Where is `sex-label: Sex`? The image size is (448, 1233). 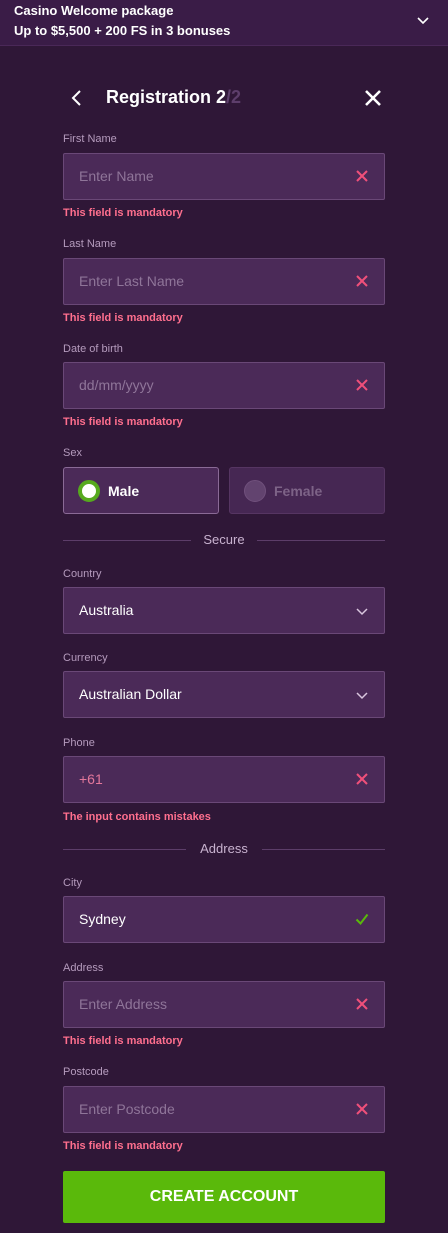
sex-label: Sex is located at coordinates (72, 453).